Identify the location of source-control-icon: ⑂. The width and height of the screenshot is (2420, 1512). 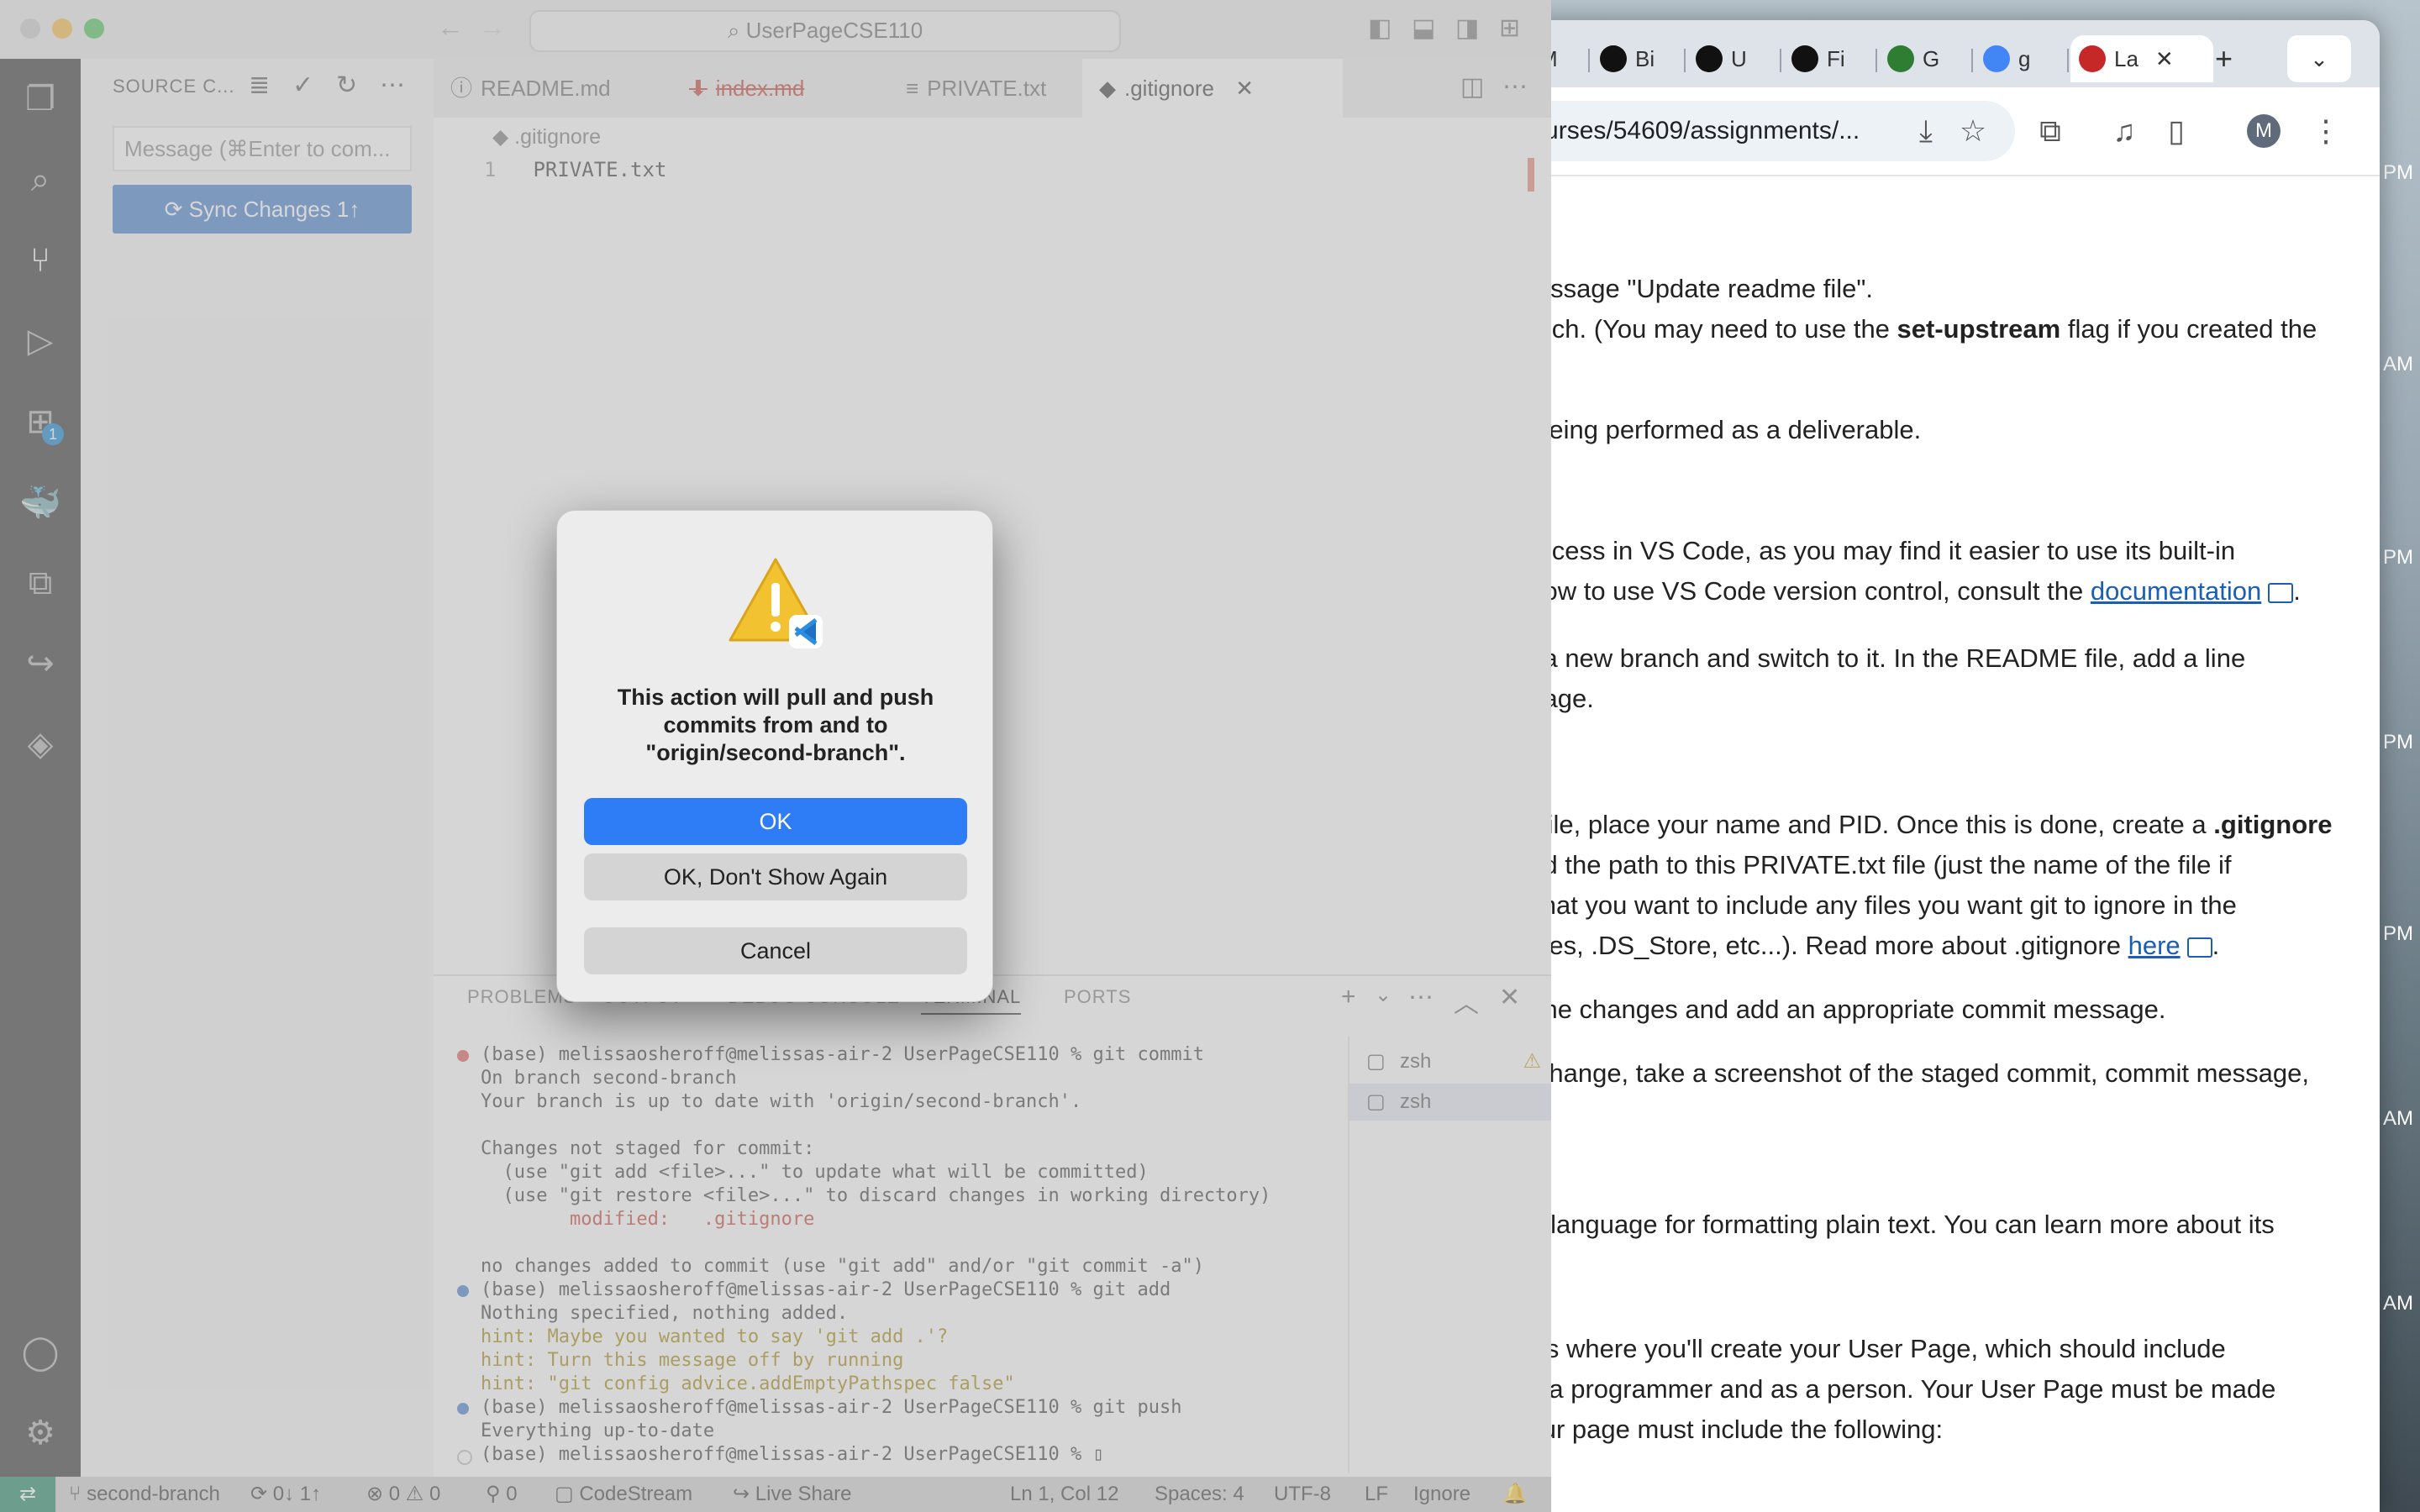
(40, 260).